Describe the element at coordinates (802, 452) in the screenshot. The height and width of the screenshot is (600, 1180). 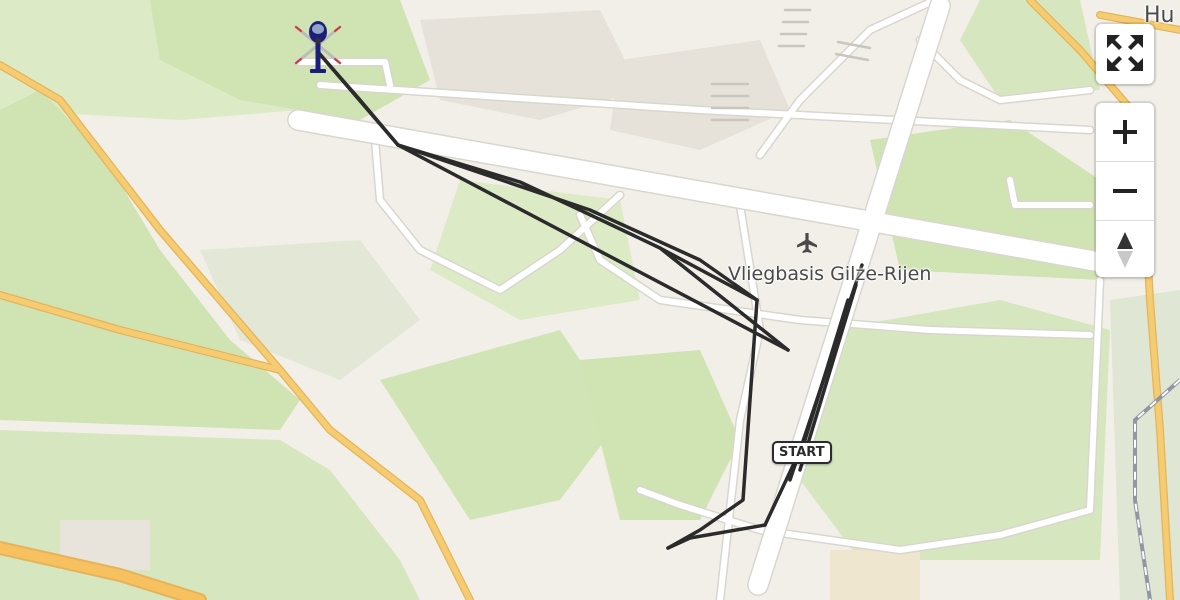
I see `start-marker: START` at that location.